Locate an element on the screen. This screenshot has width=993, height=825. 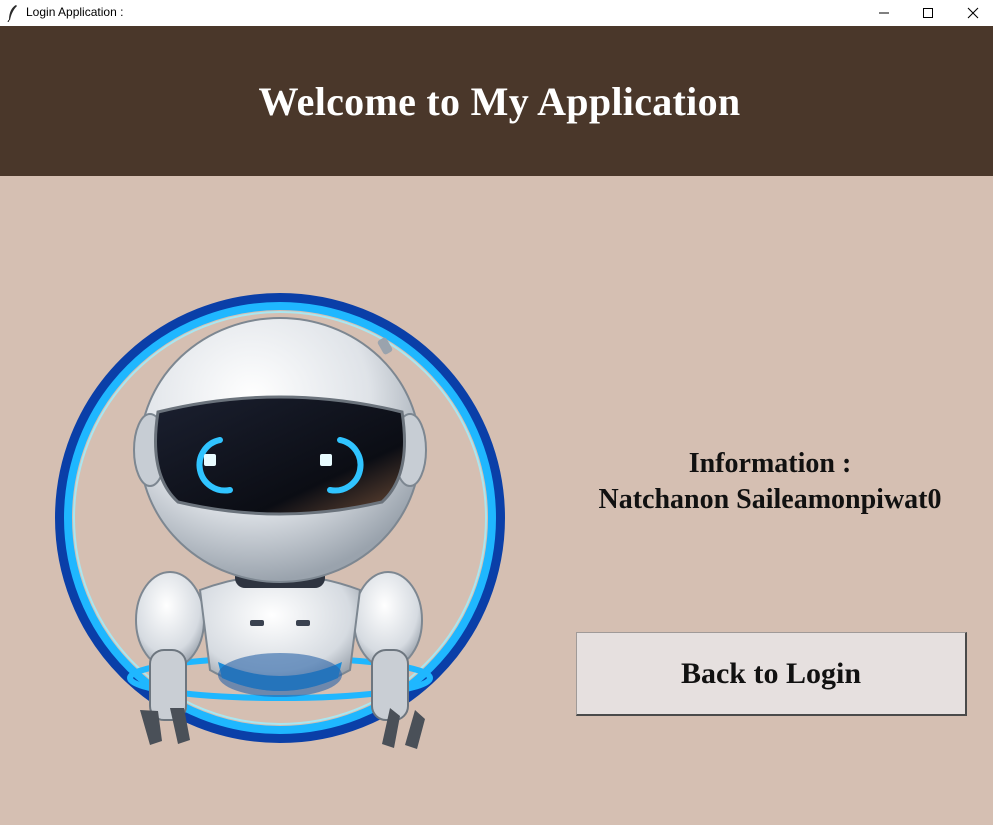
close-button is located at coordinates (971, 13).